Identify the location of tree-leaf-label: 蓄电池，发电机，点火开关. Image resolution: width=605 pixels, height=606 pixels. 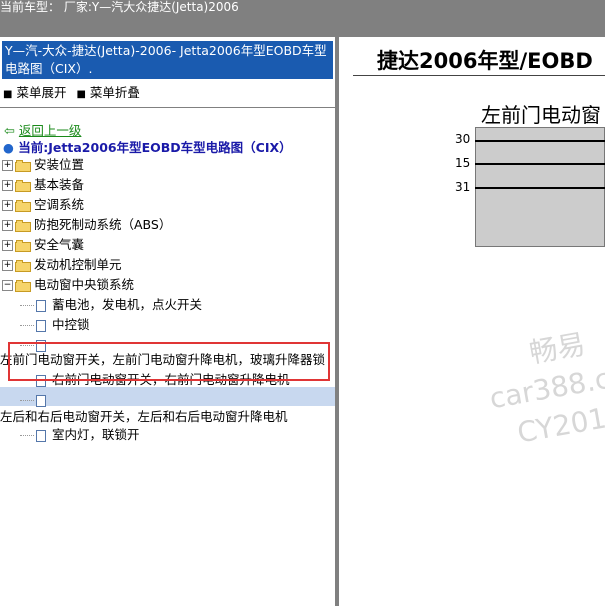
(127, 304).